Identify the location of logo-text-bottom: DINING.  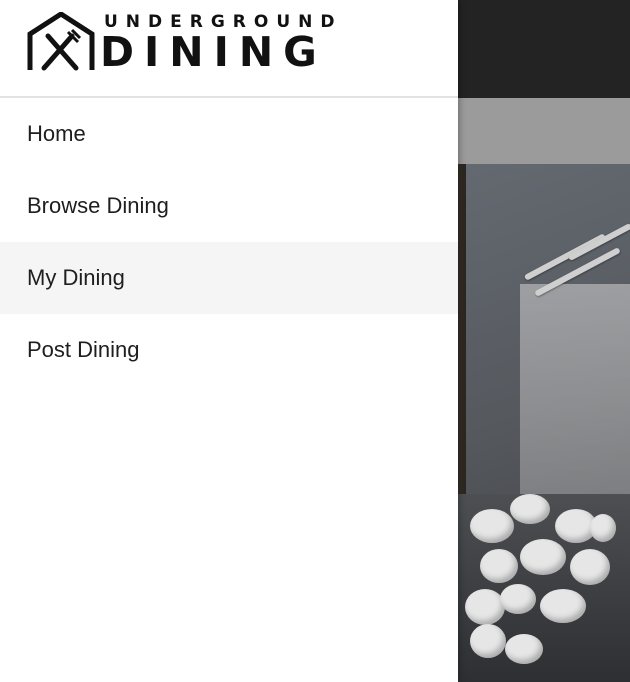
(213, 52).